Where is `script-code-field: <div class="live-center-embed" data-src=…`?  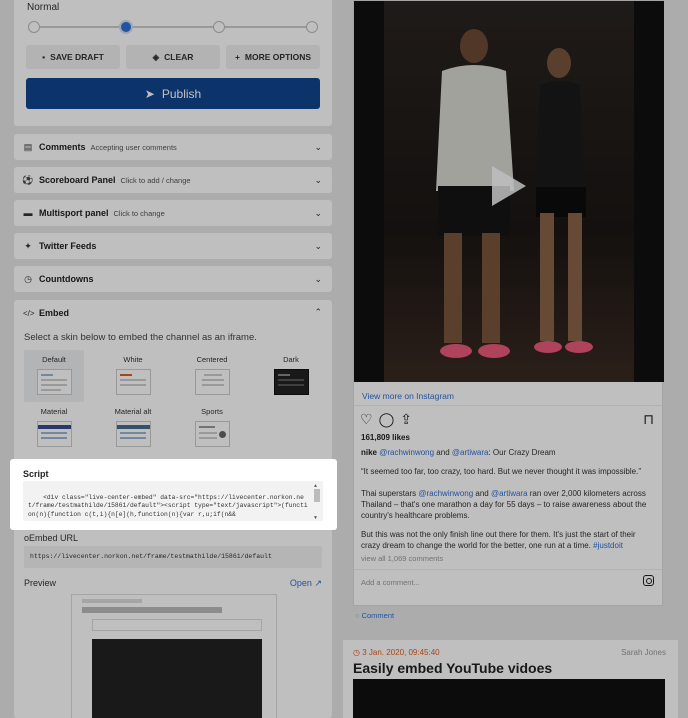
script-code-field: <div class="live-center-embed" data-src=… is located at coordinates (173, 501).